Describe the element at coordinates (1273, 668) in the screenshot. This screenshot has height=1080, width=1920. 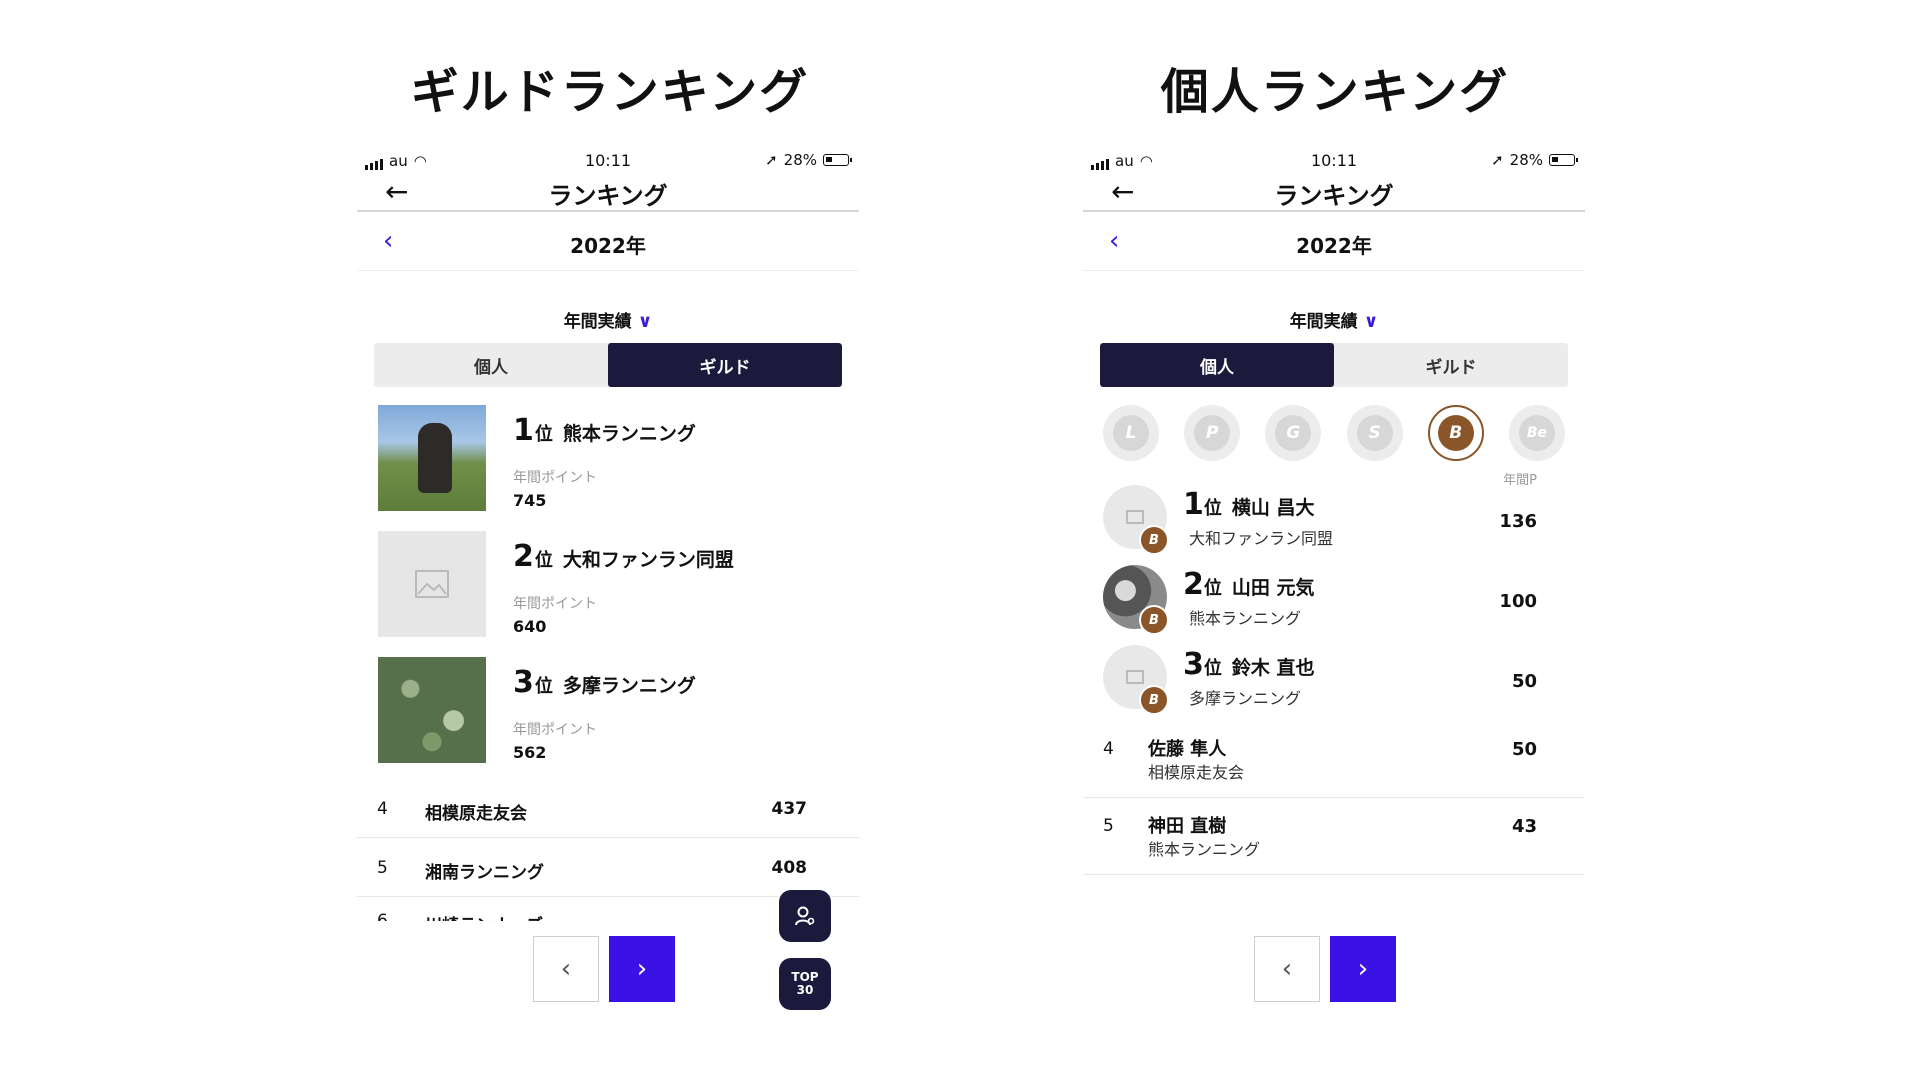
I see `person-name: 鈴木 直也` at that location.